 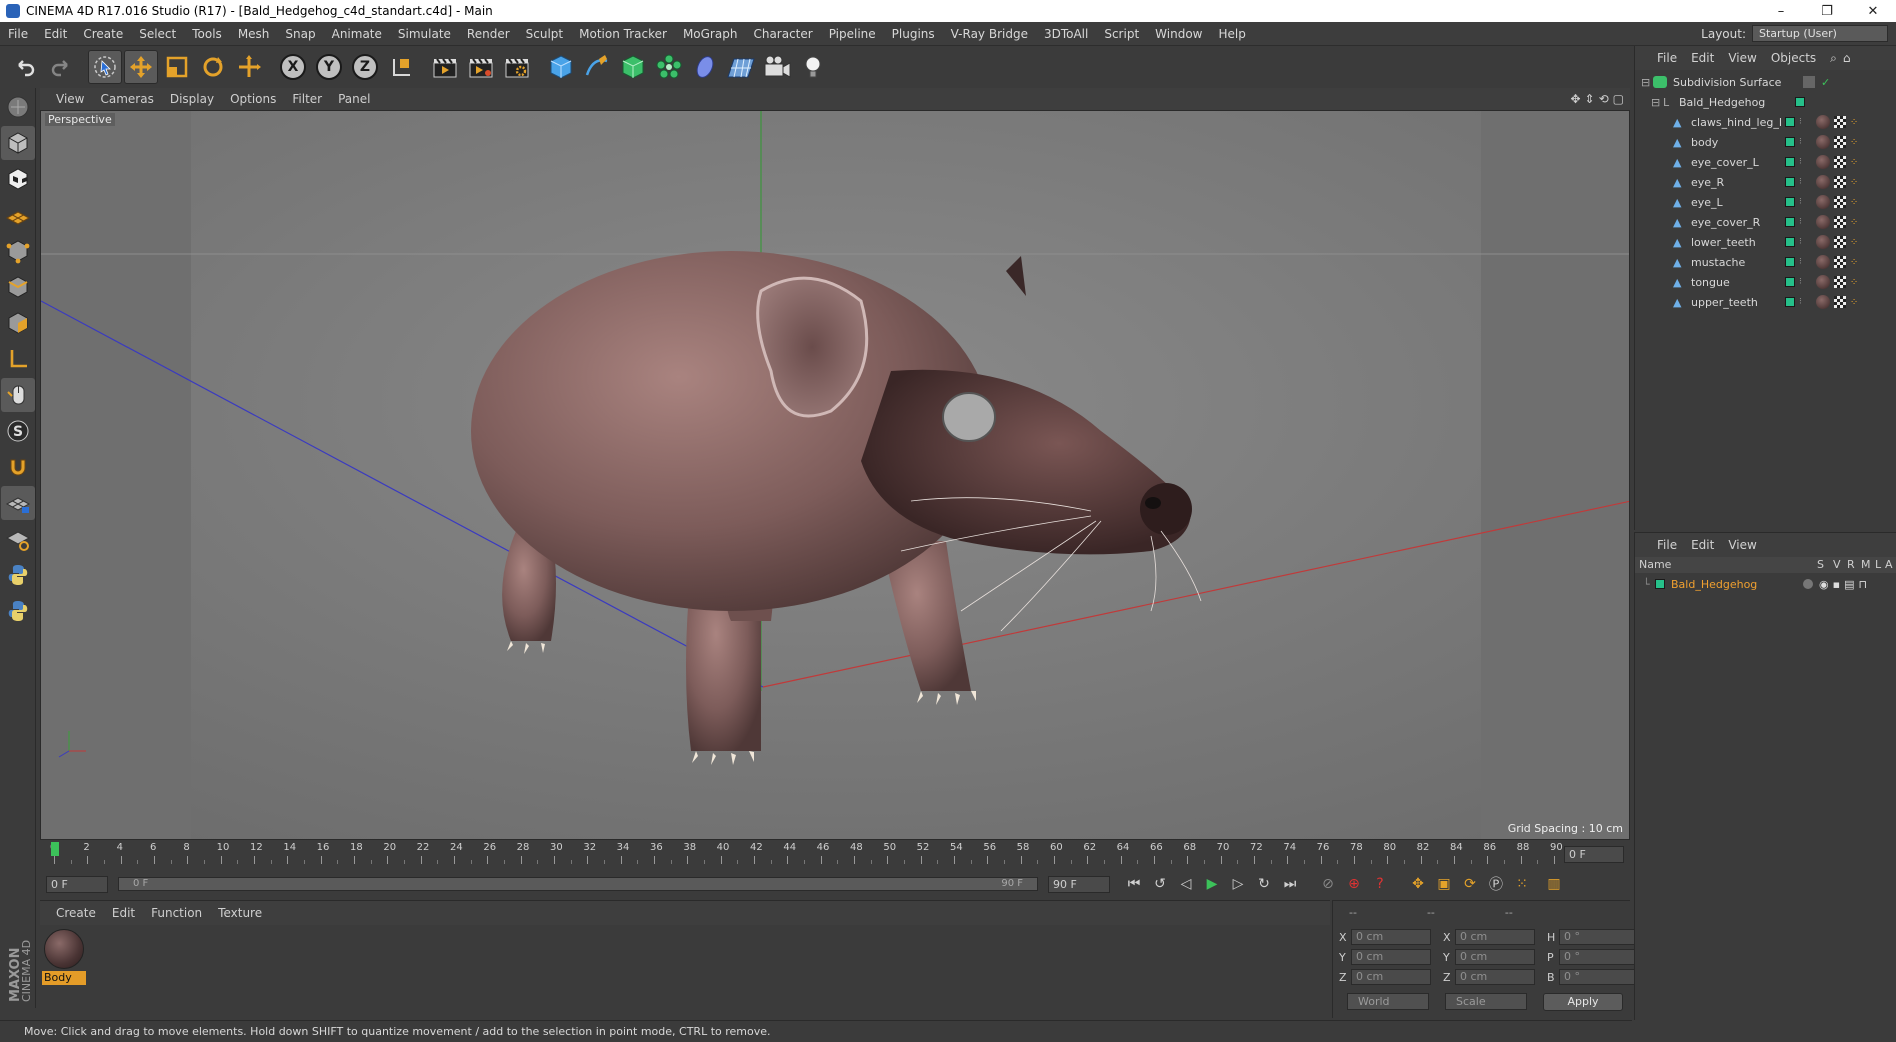 What do you see at coordinates (1599, 977) in the screenshot?
I see `rotation-b-field: 0 °` at bounding box center [1599, 977].